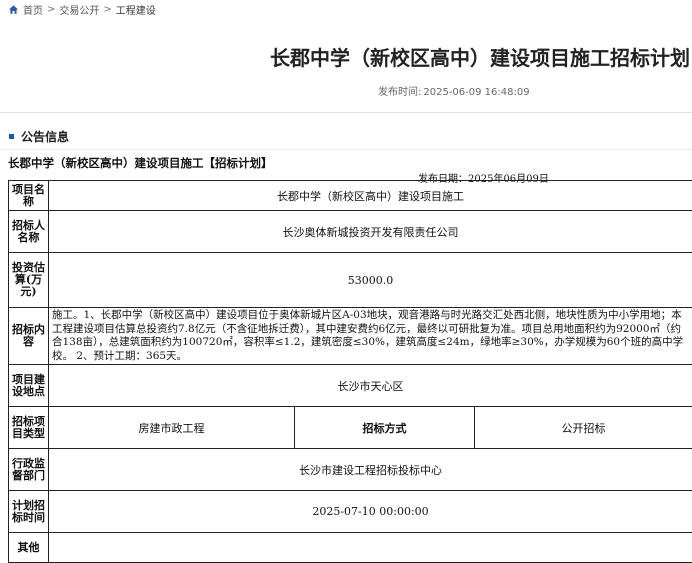  Describe the element at coordinates (346, 56) in the screenshot. I see `page-title: 长郡中学（新校区高中）建设项目施工招标计划` at that location.